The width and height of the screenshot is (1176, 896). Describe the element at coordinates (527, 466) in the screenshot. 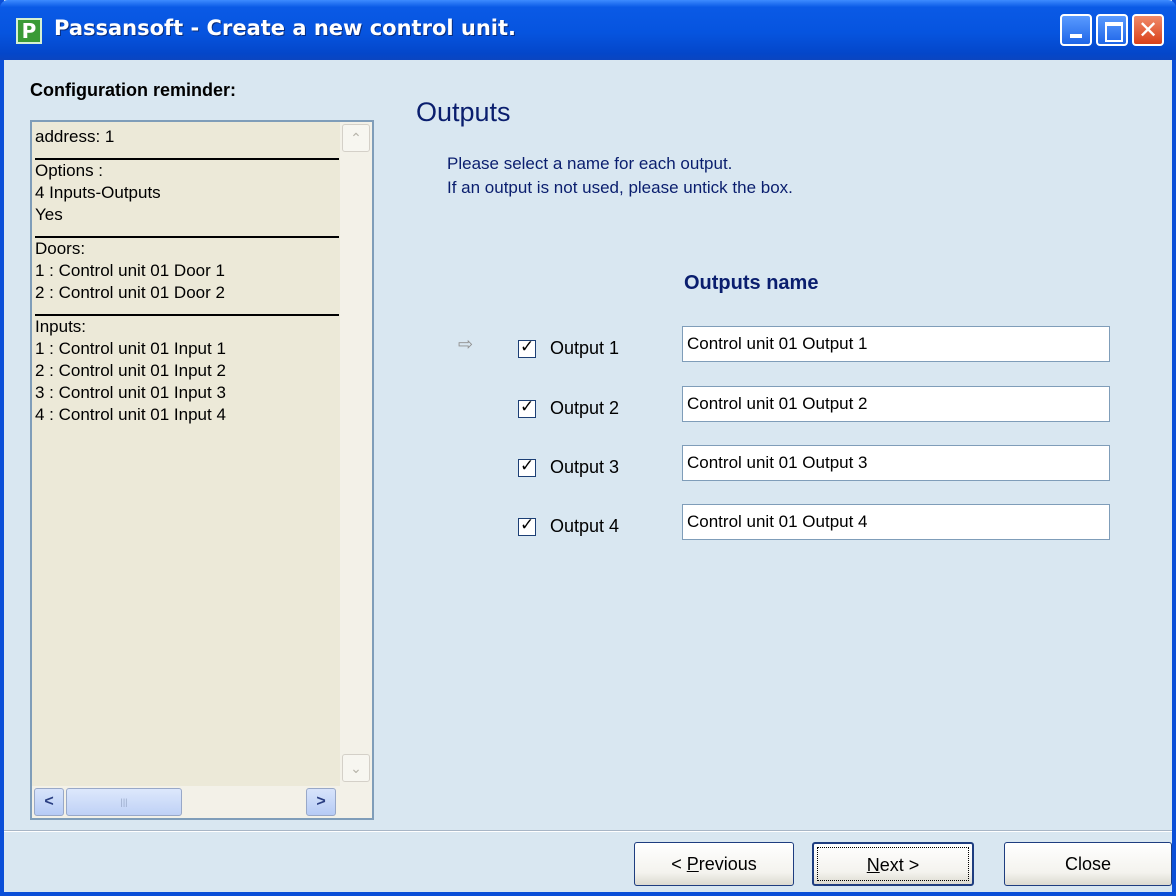

I see `output-3-checkbox` at that location.